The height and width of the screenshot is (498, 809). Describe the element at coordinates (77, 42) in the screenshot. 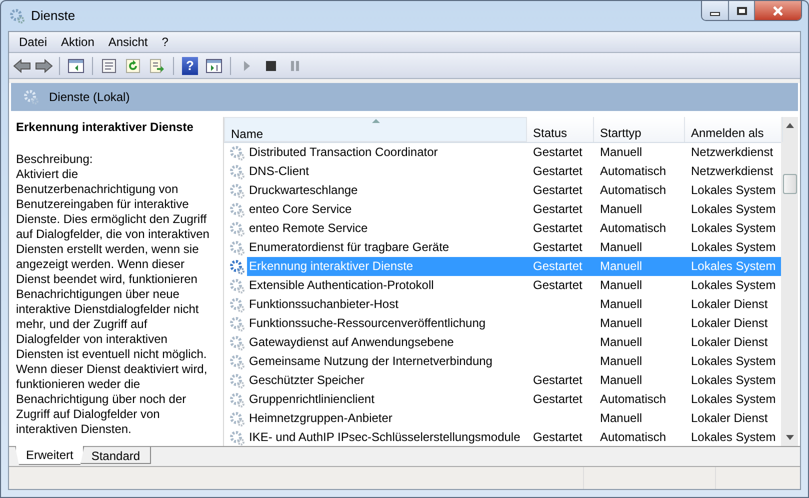

I see `menu-item: Aktion` at that location.